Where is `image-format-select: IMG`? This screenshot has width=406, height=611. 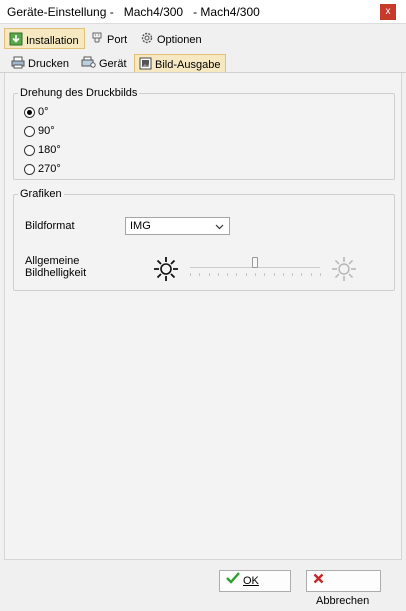 image-format-select: IMG is located at coordinates (177, 226).